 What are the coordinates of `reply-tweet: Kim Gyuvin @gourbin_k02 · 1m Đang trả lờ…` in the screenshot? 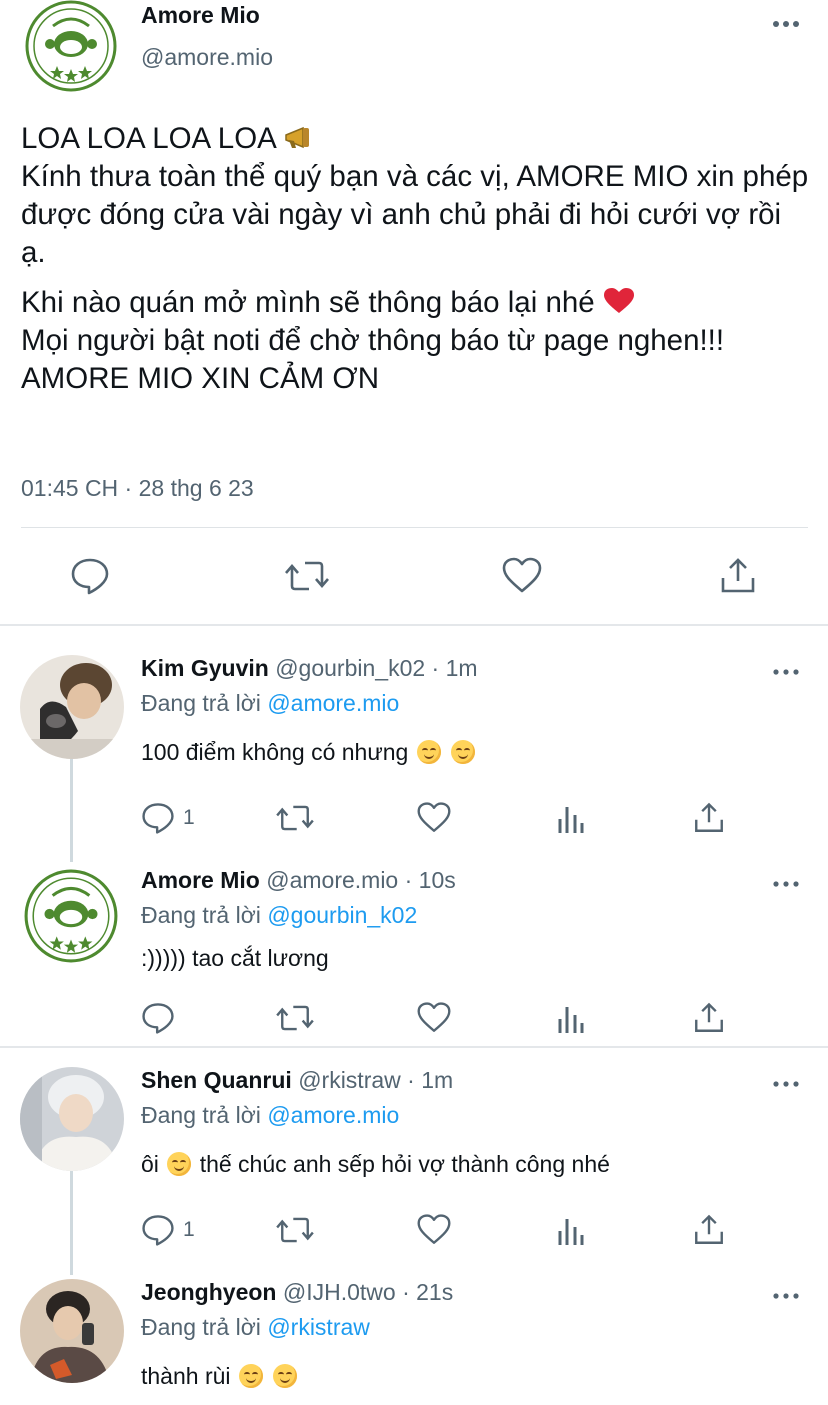 It's located at (414, 752).